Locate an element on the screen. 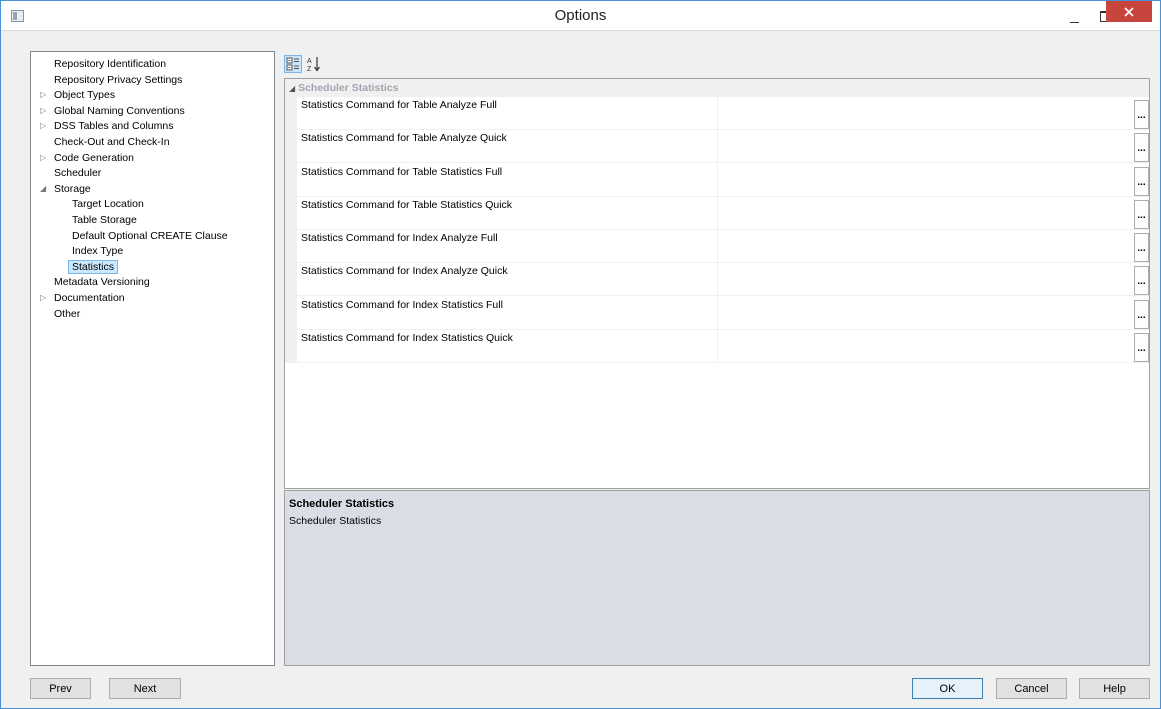 The width and height of the screenshot is (1161, 709). tree-item: Statistics is located at coordinates (93, 266).